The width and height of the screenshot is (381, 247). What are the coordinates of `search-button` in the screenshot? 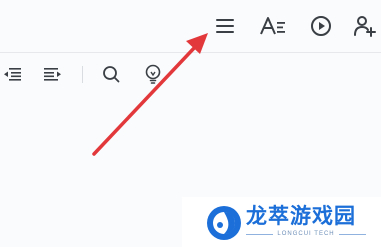 It's located at (111, 74).